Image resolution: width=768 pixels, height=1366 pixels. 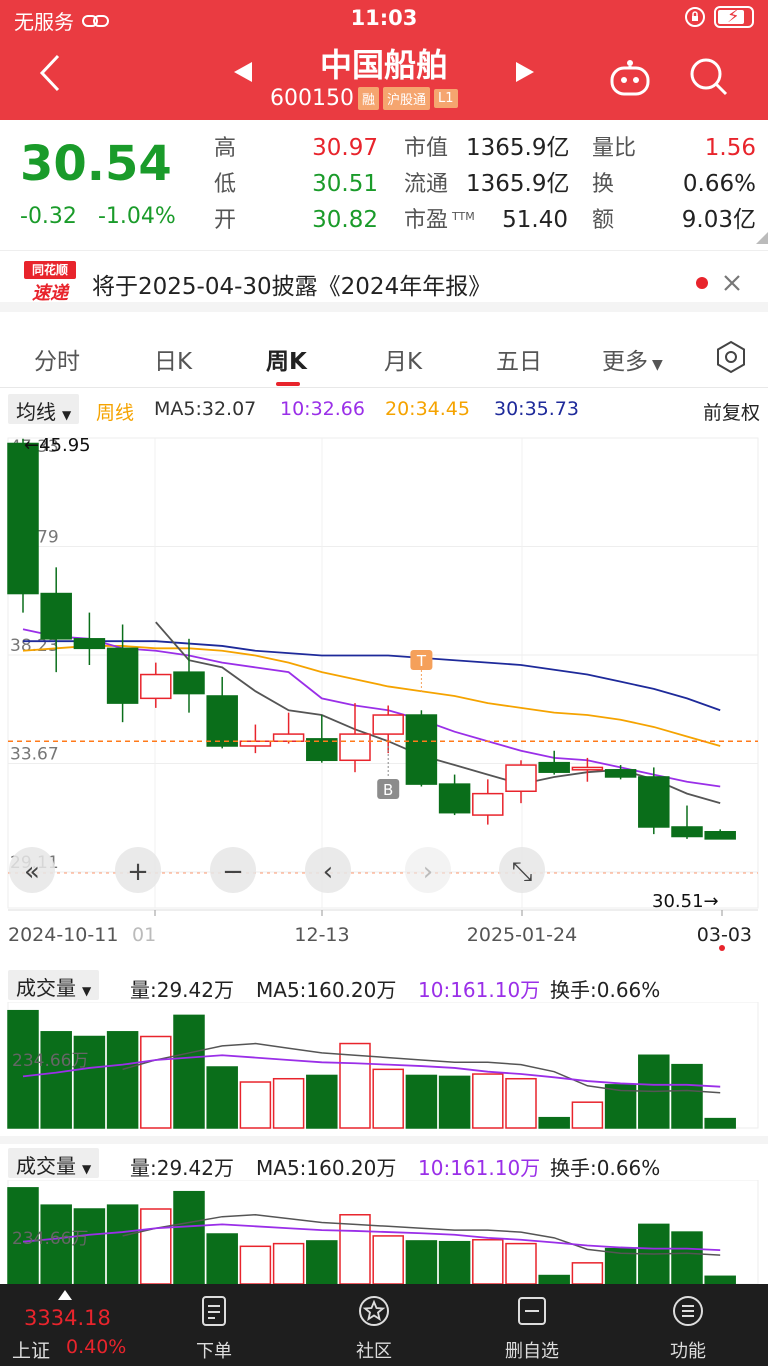 What do you see at coordinates (50, 1061) in the screenshot?
I see `volume-ref-label: 234.66万` at bounding box center [50, 1061].